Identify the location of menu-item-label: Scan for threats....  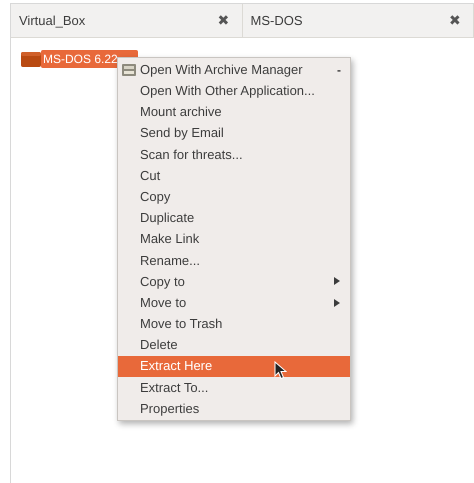
(191, 155).